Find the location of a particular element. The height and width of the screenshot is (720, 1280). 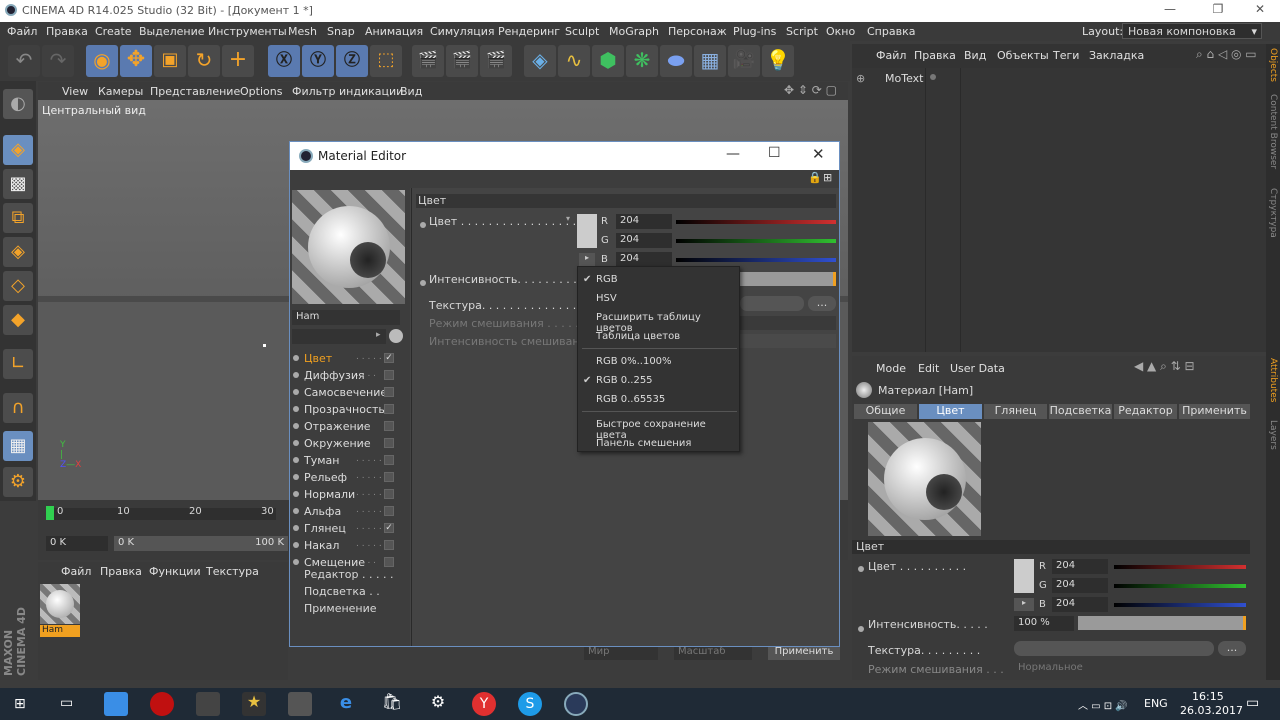

cube-icon: ◈ is located at coordinates (540, 61).